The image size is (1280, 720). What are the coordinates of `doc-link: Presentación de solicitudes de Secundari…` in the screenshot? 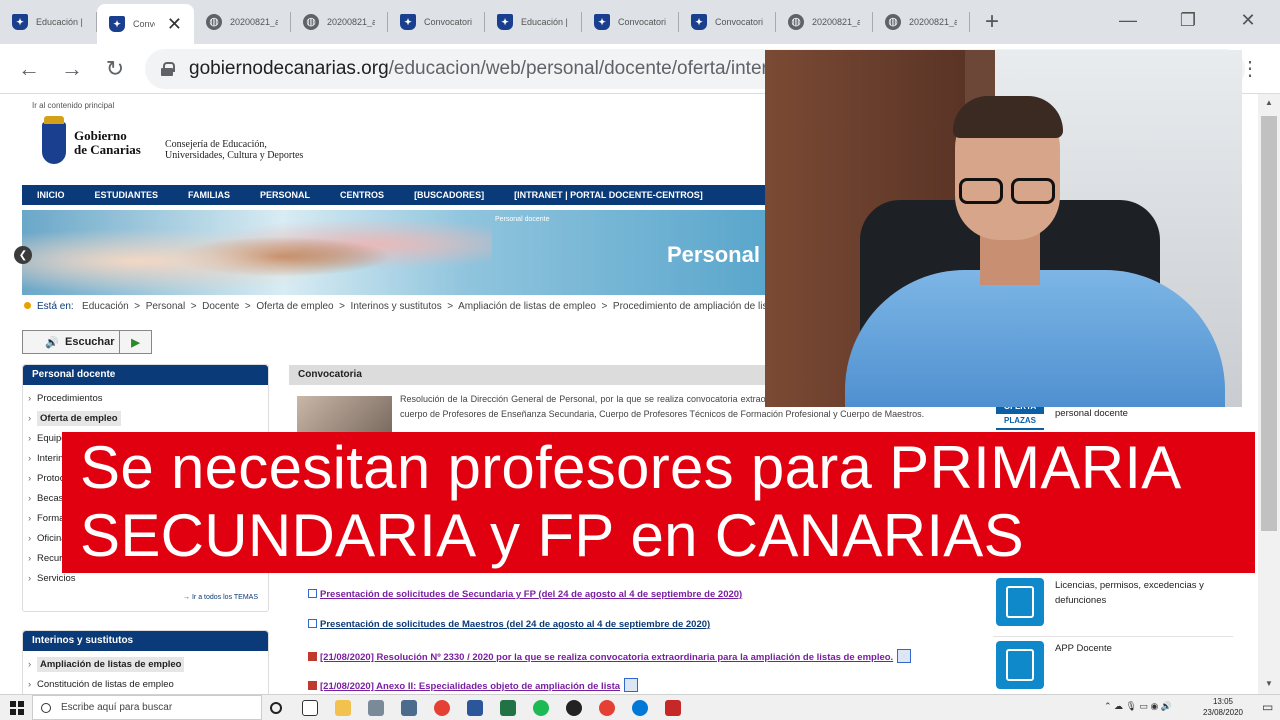 It's located at (525, 594).